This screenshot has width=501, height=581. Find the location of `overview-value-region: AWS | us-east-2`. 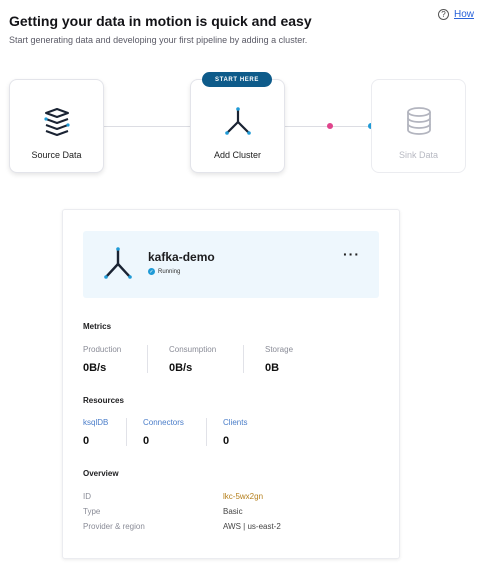

overview-value-region: AWS | us-east-2 is located at coordinates (252, 526).